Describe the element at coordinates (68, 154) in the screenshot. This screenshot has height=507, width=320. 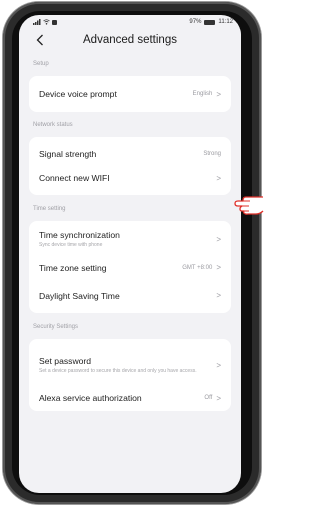
I see `signal-strength-label: Signal strength` at that location.